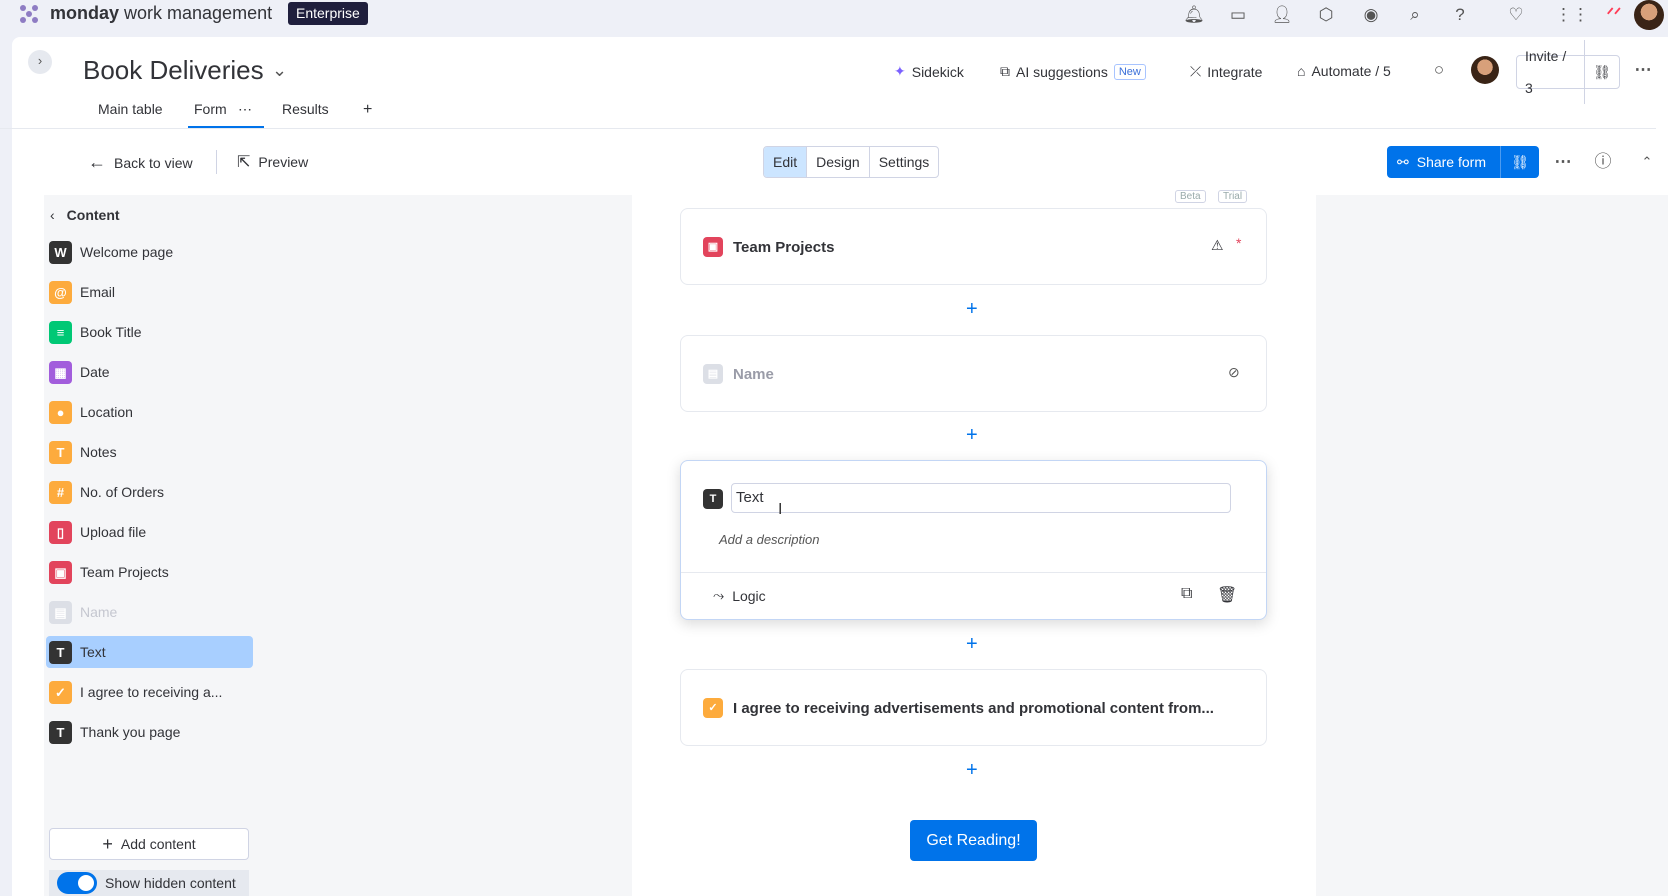 This screenshot has height=896, width=1668. I want to click on question-title-input: Text, so click(981, 498).